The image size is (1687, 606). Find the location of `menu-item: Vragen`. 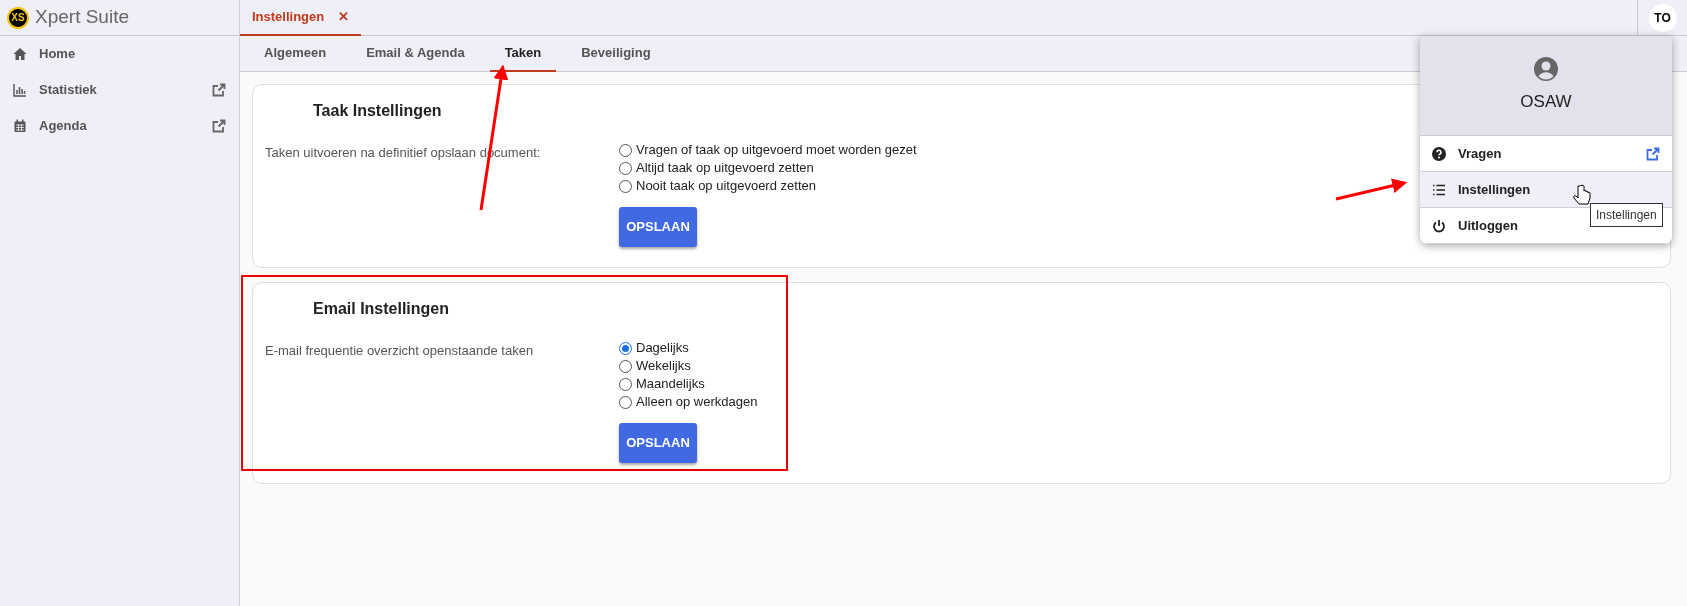

menu-item: Vragen is located at coordinates (1546, 154).